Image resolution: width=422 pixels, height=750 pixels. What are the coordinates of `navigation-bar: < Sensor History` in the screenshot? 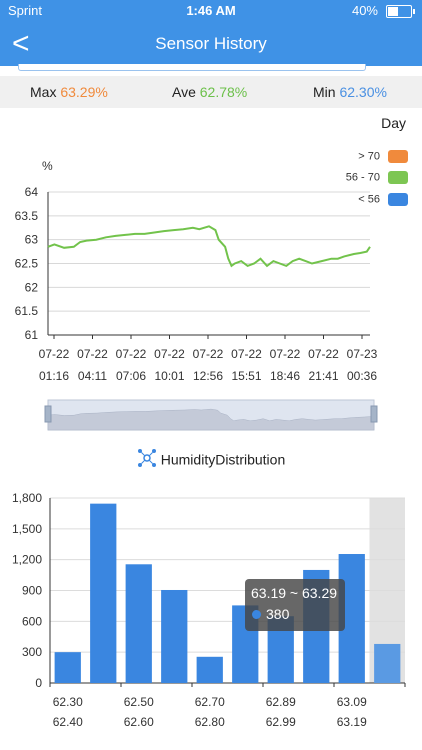 It's located at (211, 44).